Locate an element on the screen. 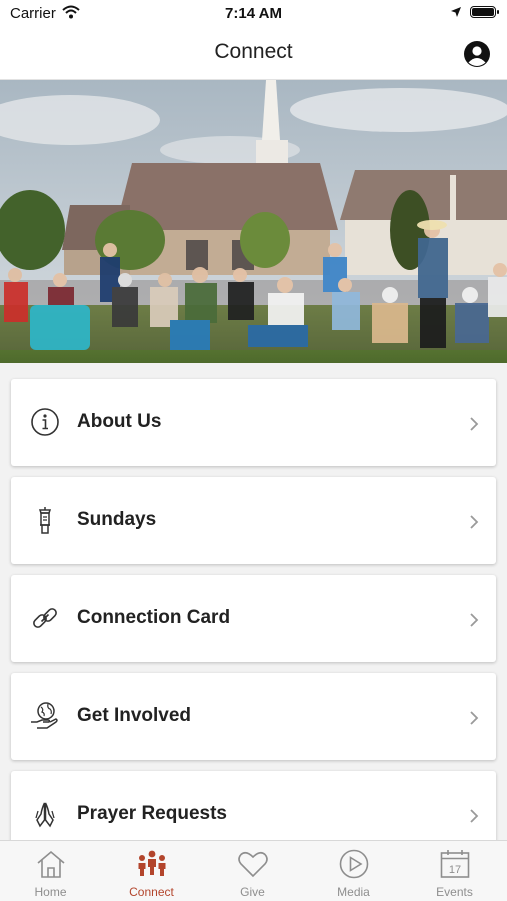 This screenshot has width=507, height=901. tab-bar: Home Connect Give Media 17 Events is located at coordinates (253, 870).